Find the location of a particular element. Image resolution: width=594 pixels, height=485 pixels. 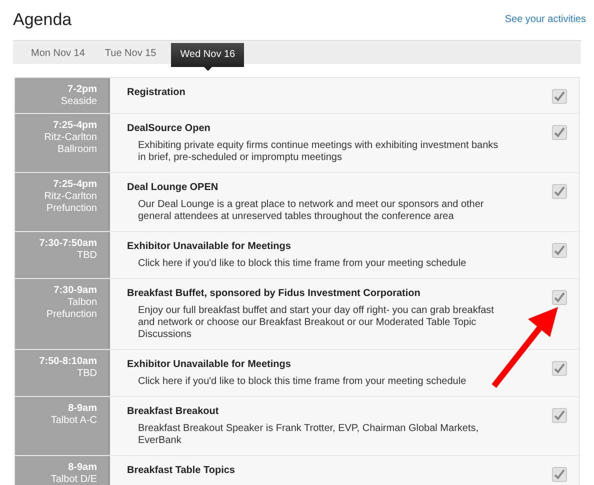

session-title: Deal Lounge OPEN is located at coordinates (317, 188).